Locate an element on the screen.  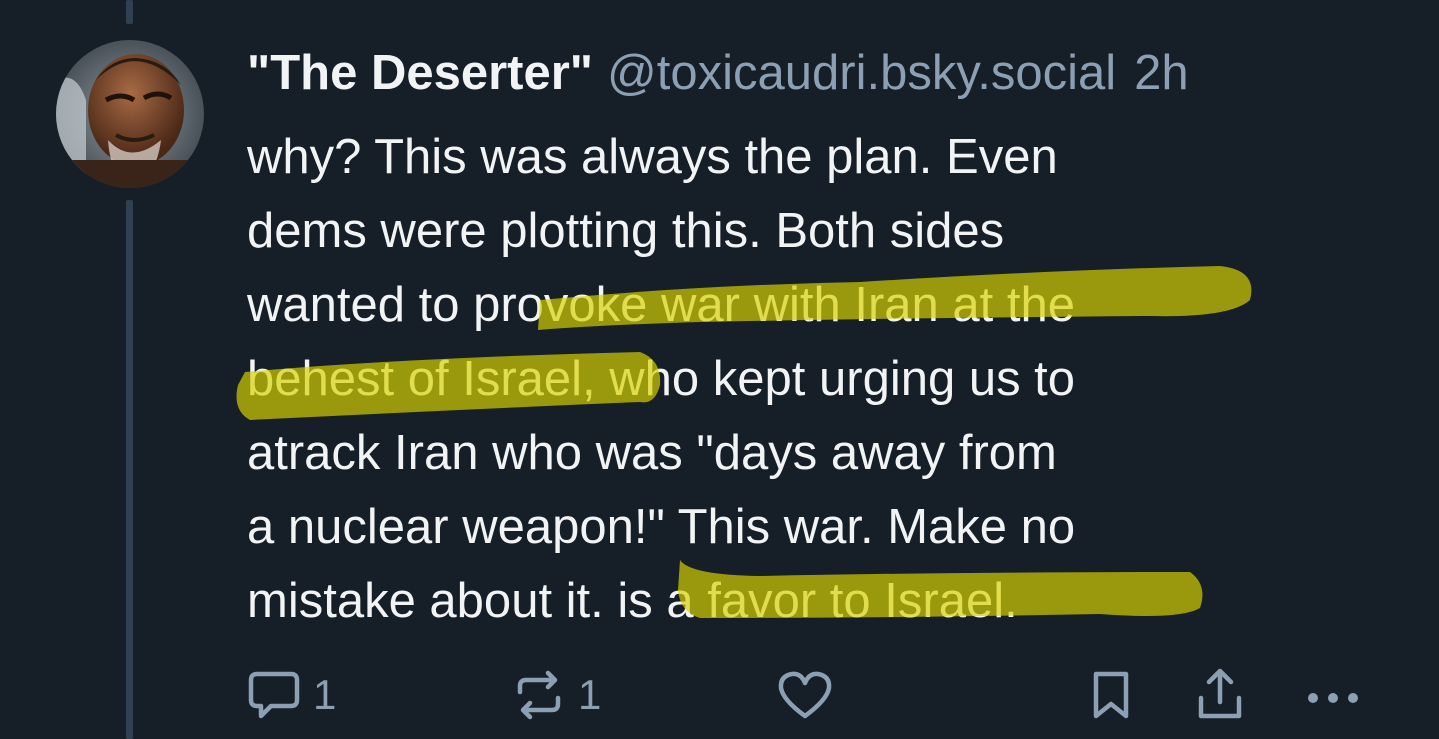
heart-icon is located at coordinates (805, 695).